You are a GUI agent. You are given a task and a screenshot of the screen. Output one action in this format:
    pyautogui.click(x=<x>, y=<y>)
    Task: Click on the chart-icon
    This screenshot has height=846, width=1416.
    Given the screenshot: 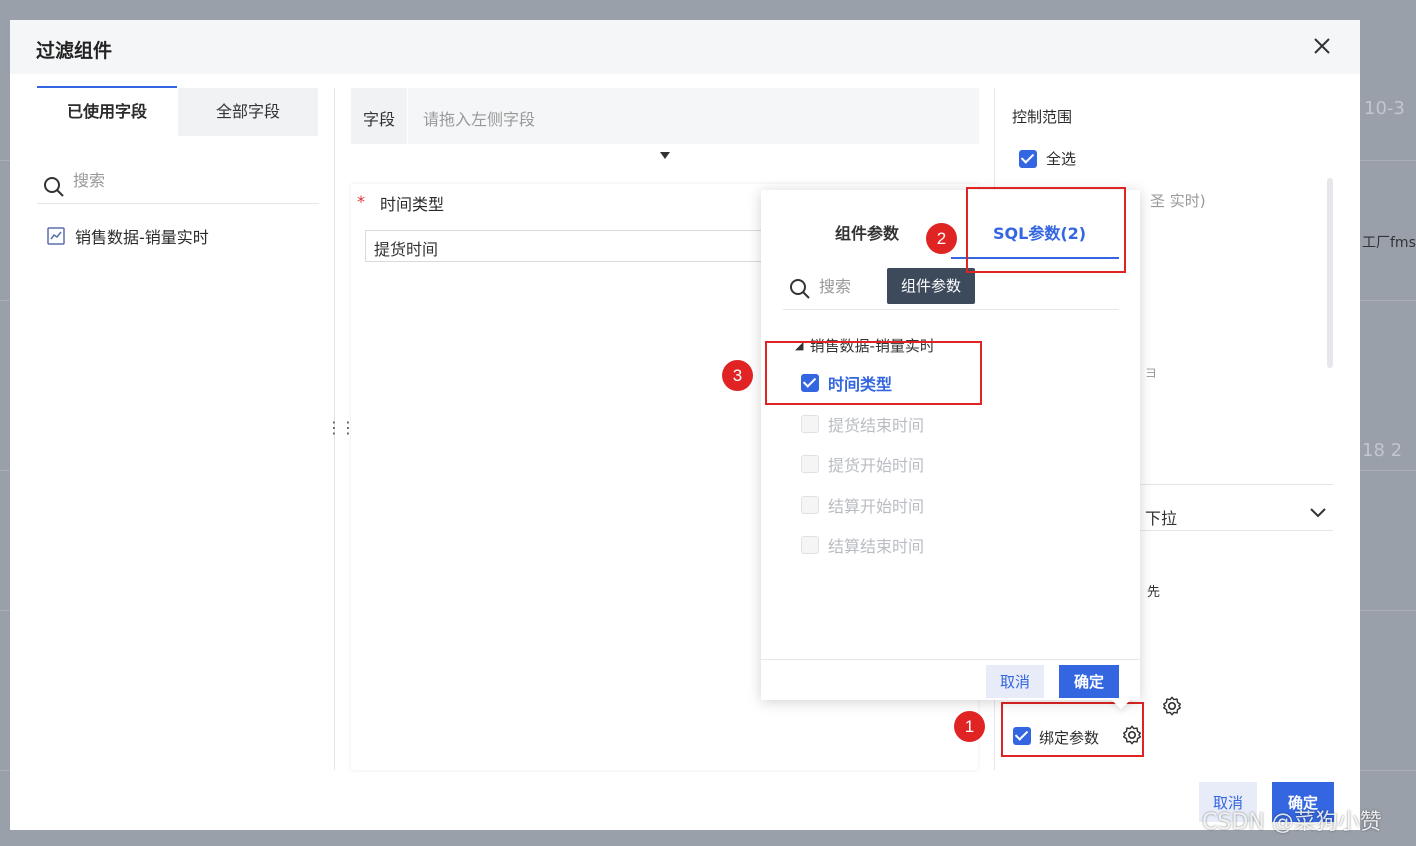 What is the action you would take?
    pyautogui.click(x=56, y=236)
    